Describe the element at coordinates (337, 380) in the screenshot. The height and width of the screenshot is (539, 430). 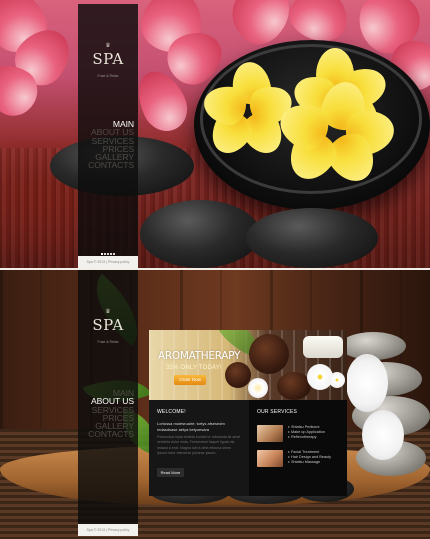
I see `white-flower` at that location.